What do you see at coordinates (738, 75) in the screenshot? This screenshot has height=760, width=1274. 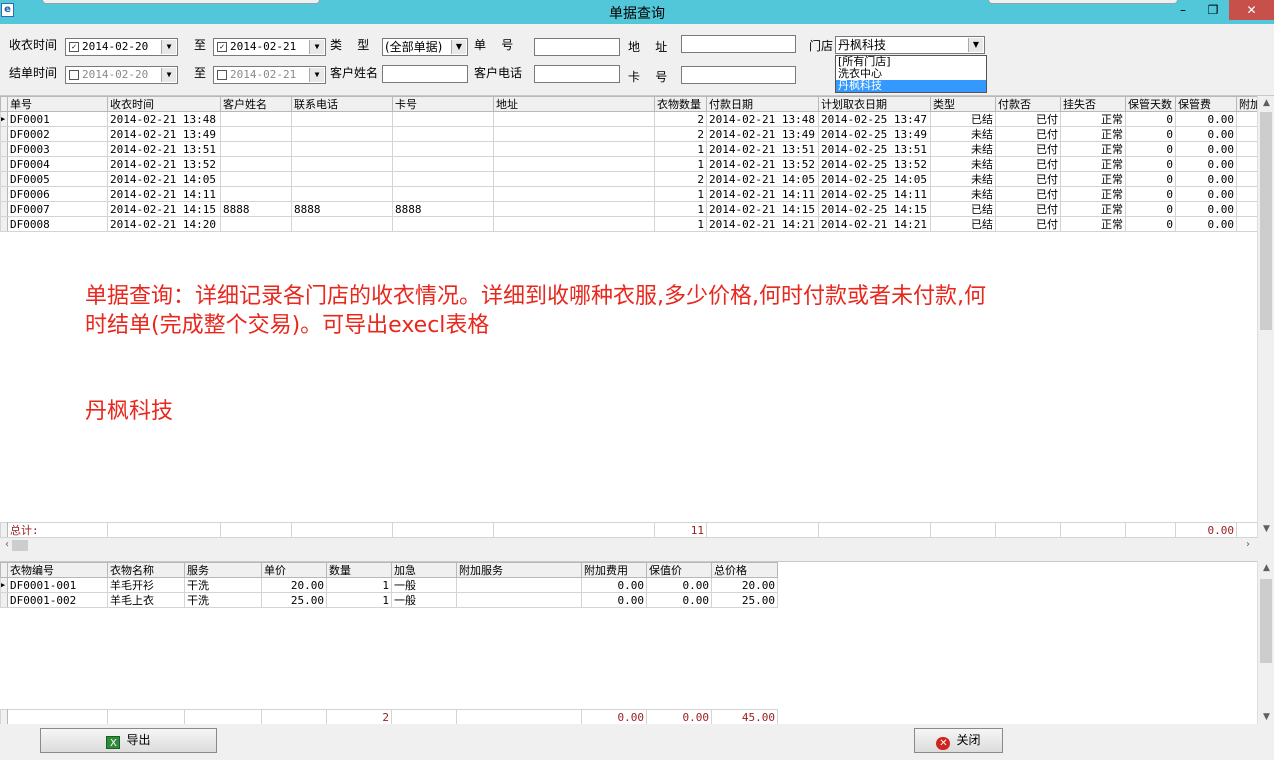 I see `card-no-input` at bounding box center [738, 75].